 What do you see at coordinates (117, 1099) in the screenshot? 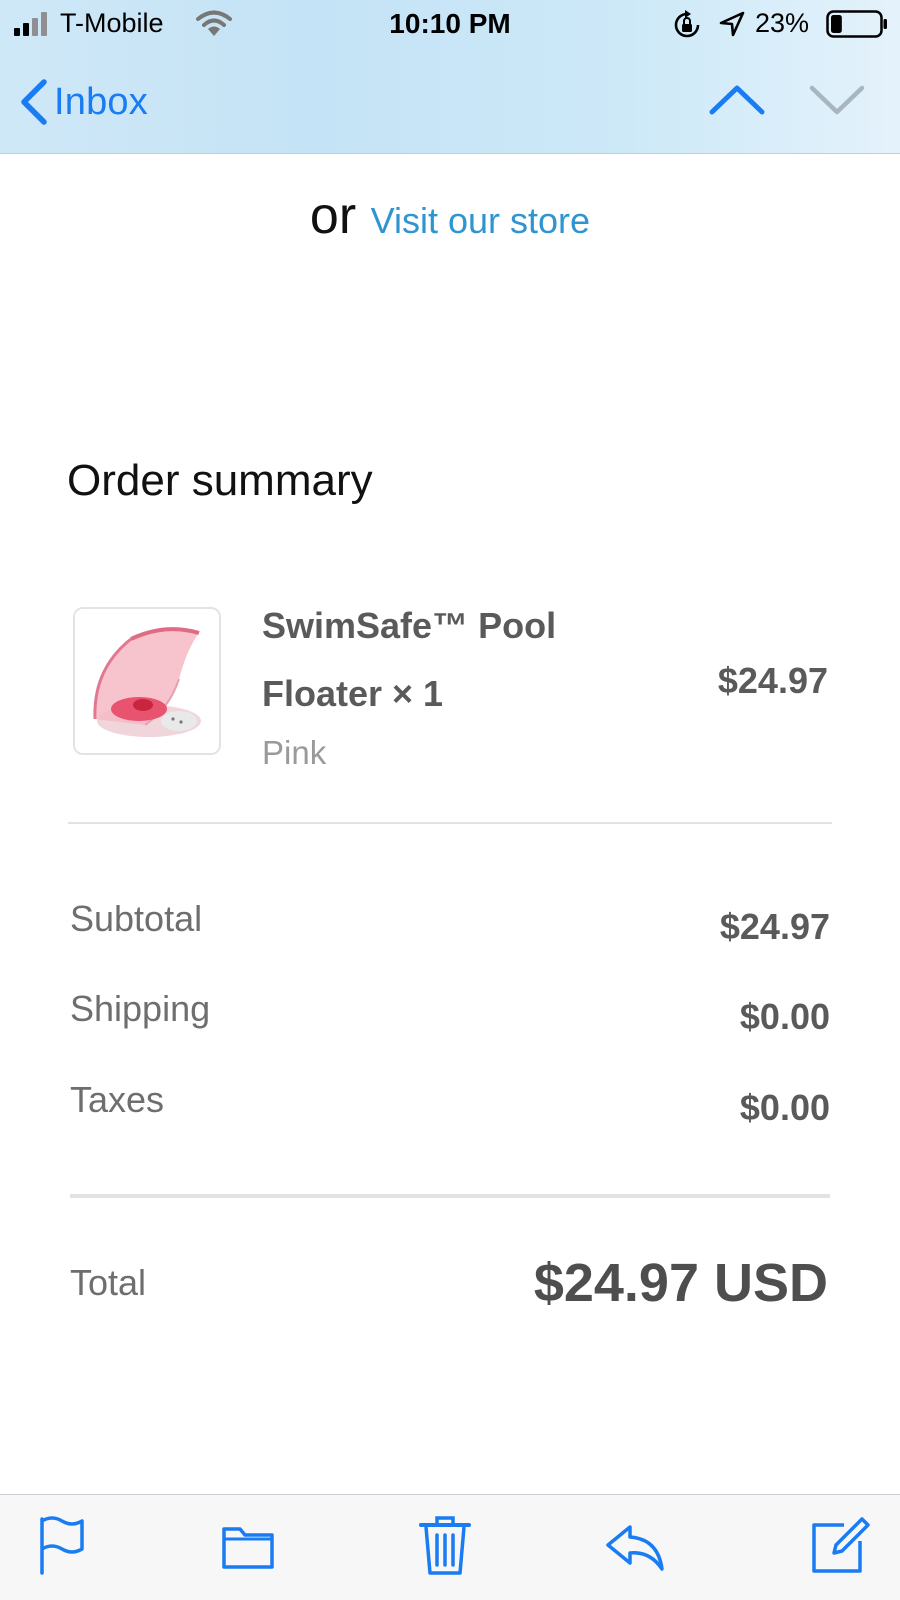
I see `taxes-label: Taxes` at bounding box center [117, 1099].